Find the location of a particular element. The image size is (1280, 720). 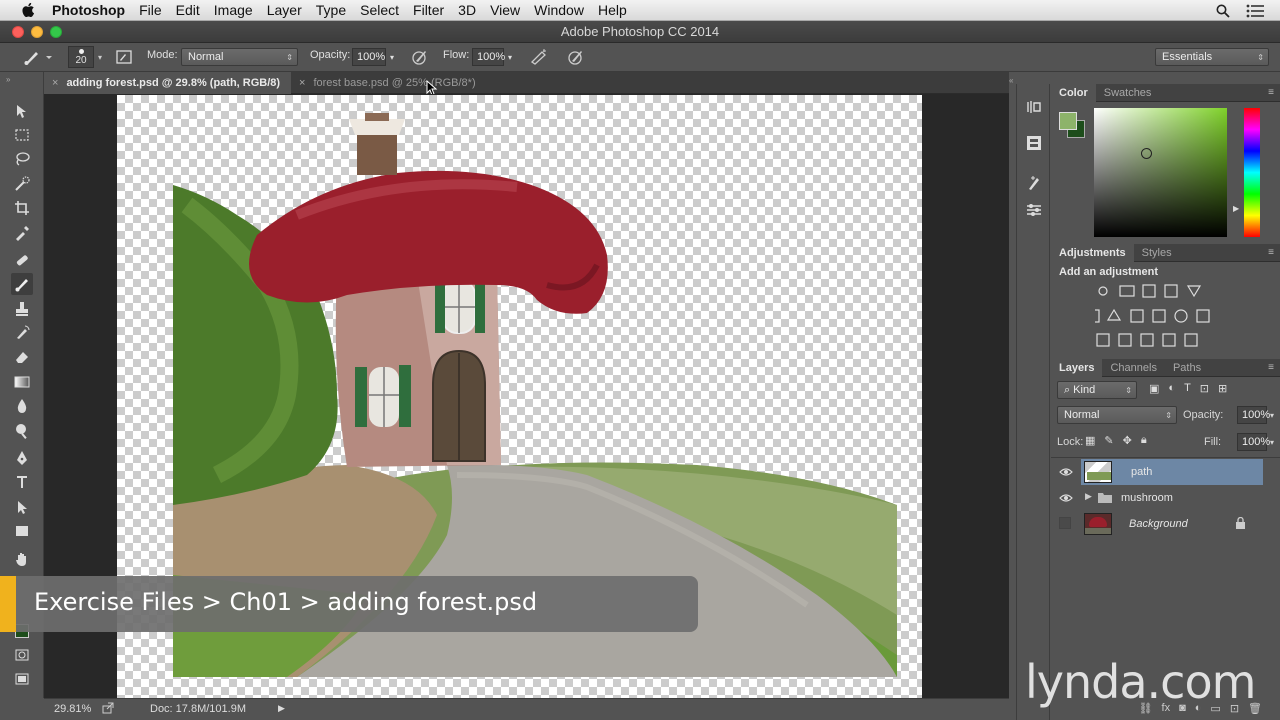

threshold-icon is located at coordinates (1147, 340).